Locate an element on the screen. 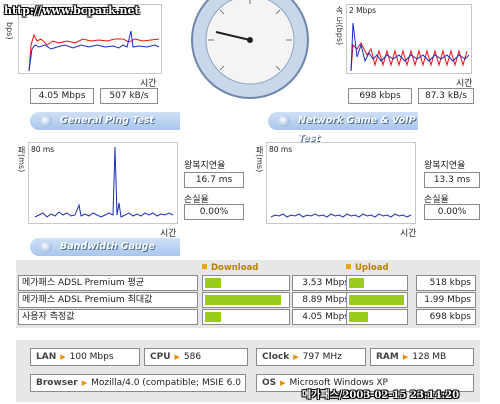 This screenshot has height=404, width=500. speed-right-blue-series is located at coordinates (410, 47).